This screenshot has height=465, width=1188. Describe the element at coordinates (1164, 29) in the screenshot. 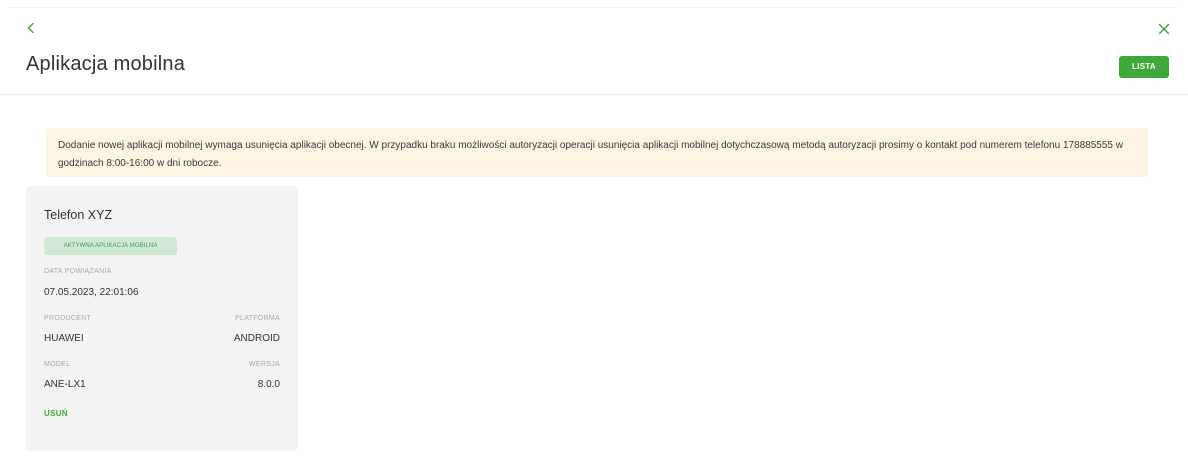

I see `close-icon` at that location.